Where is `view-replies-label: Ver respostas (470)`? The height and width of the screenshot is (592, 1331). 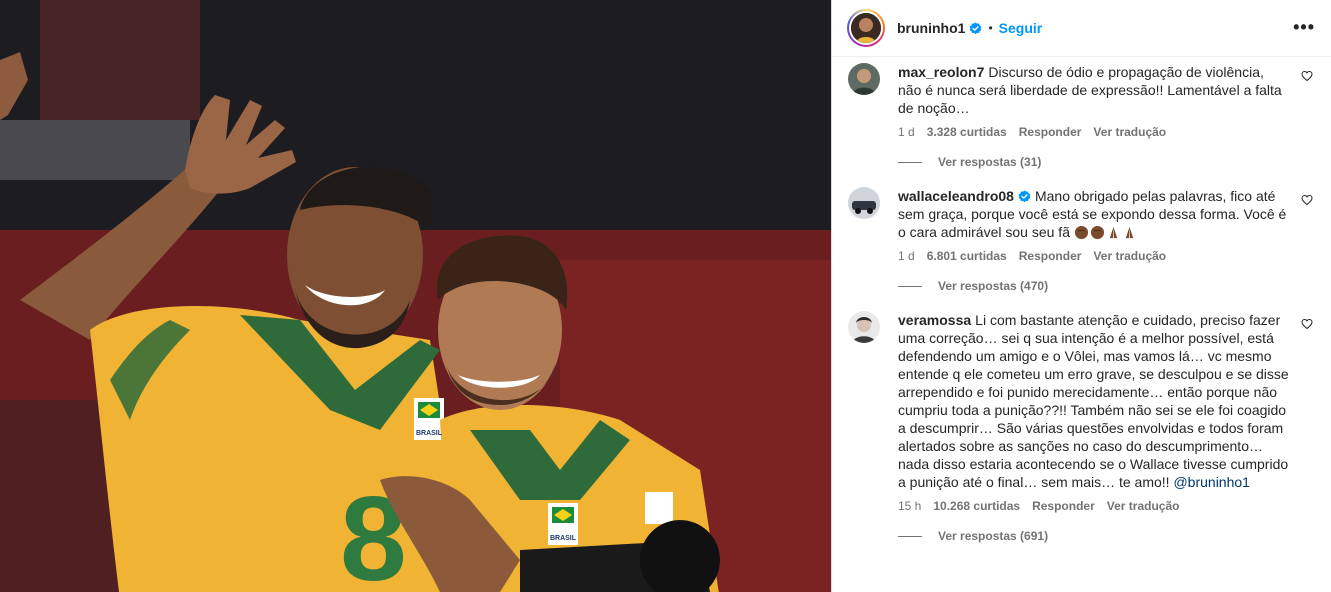
view-replies-label: Ver respostas (470) is located at coordinates (993, 286).